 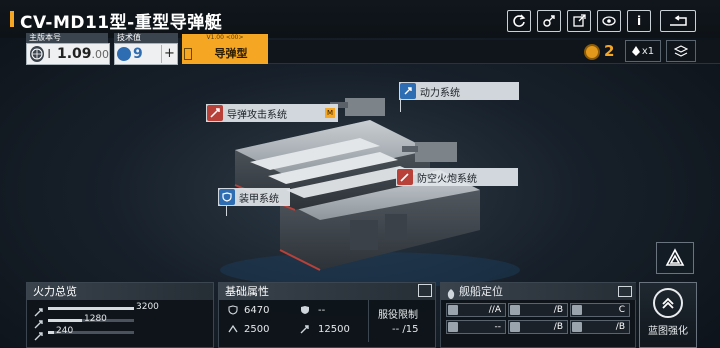 I want to click on firepower-value: 1280, so click(x=95, y=319).